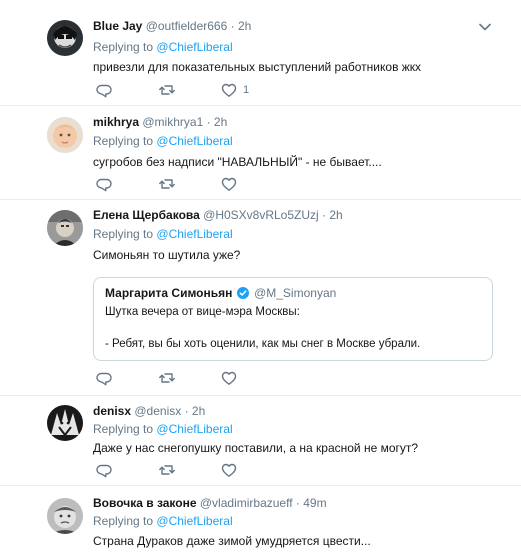 This screenshot has width=521, height=554. What do you see at coordinates (261, 215) in the screenshot?
I see `author-handle: @H0SXv8vRLo5ZUzj` at bounding box center [261, 215].